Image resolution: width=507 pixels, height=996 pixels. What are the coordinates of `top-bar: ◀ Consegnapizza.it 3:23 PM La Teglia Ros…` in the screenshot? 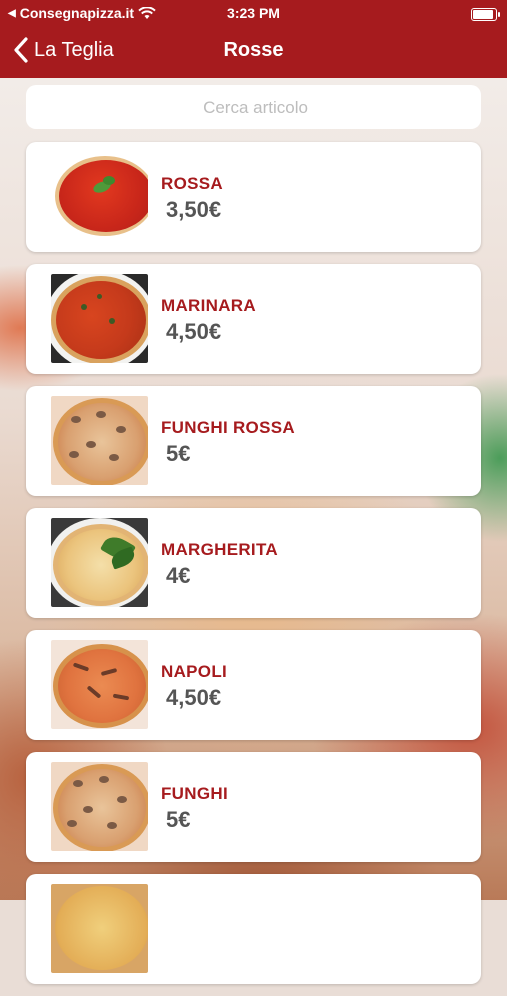 It's located at (253, 39).